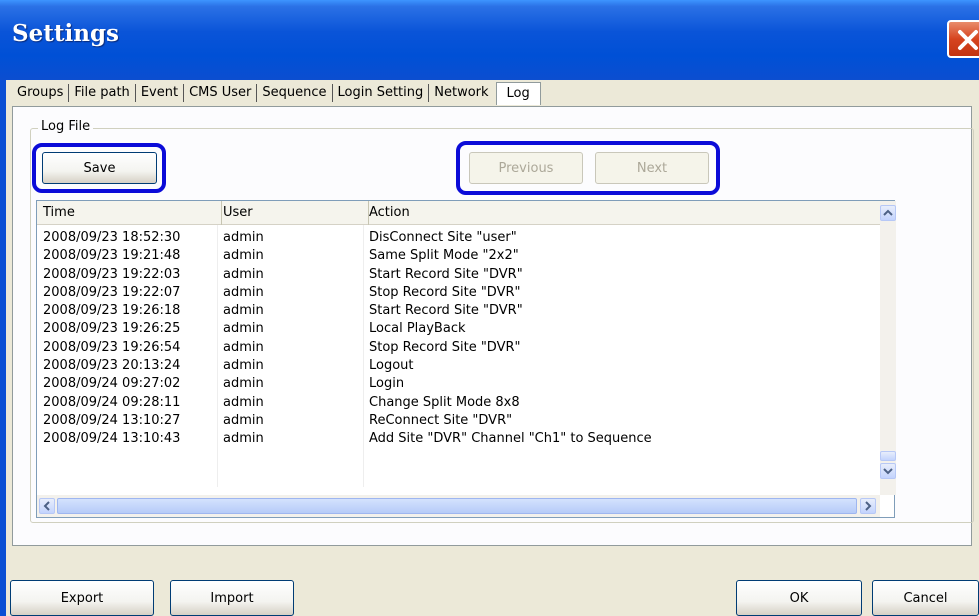 Image resolution: width=979 pixels, height=616 pixels. Describe the element at coordinates (293, 213) in the screenshot. I see `column-header-user: User` at that location.